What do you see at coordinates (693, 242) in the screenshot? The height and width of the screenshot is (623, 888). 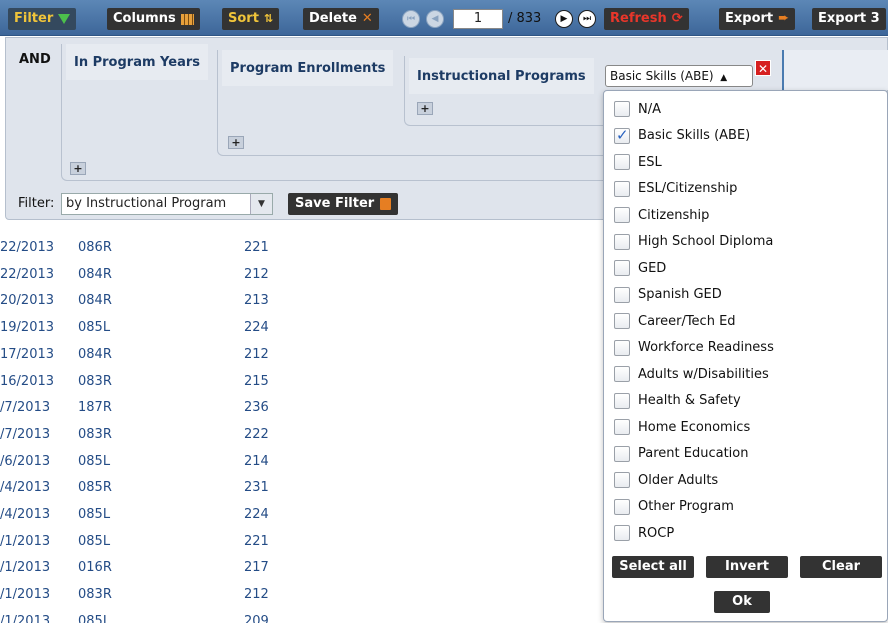 I see `option-high-school-diploma: High School Diploma` at bounding box center [693, 242].